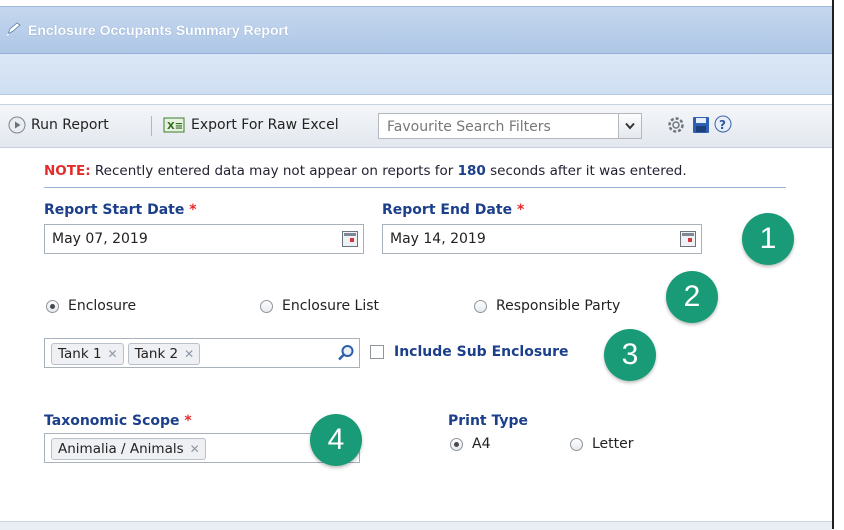  I want to click on taxonomic-tag-list: Animalia / Animals ✕, so click(130, 449).